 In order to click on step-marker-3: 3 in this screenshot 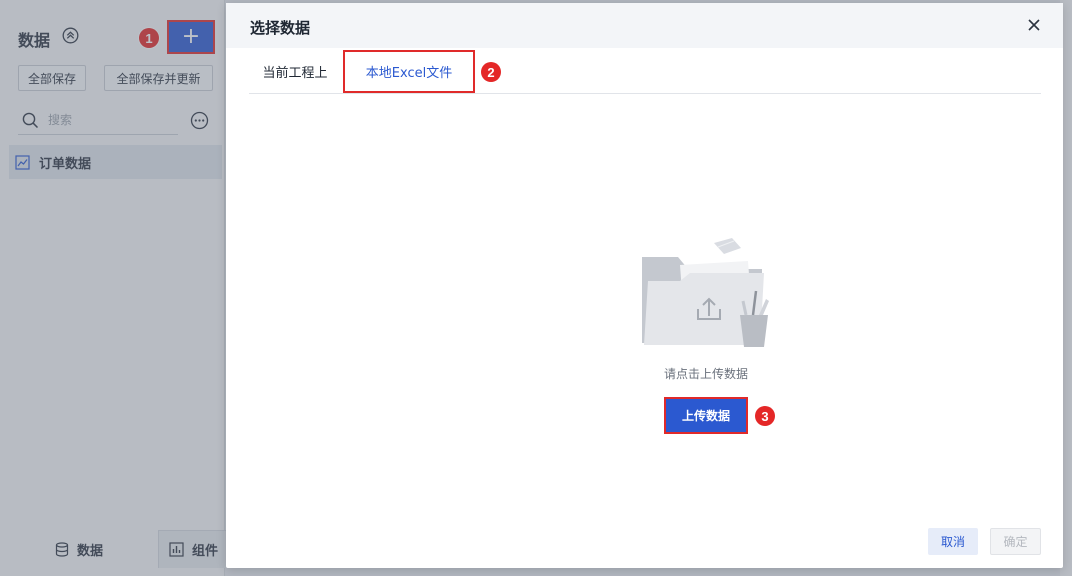, I will do `click(765, 416)`.